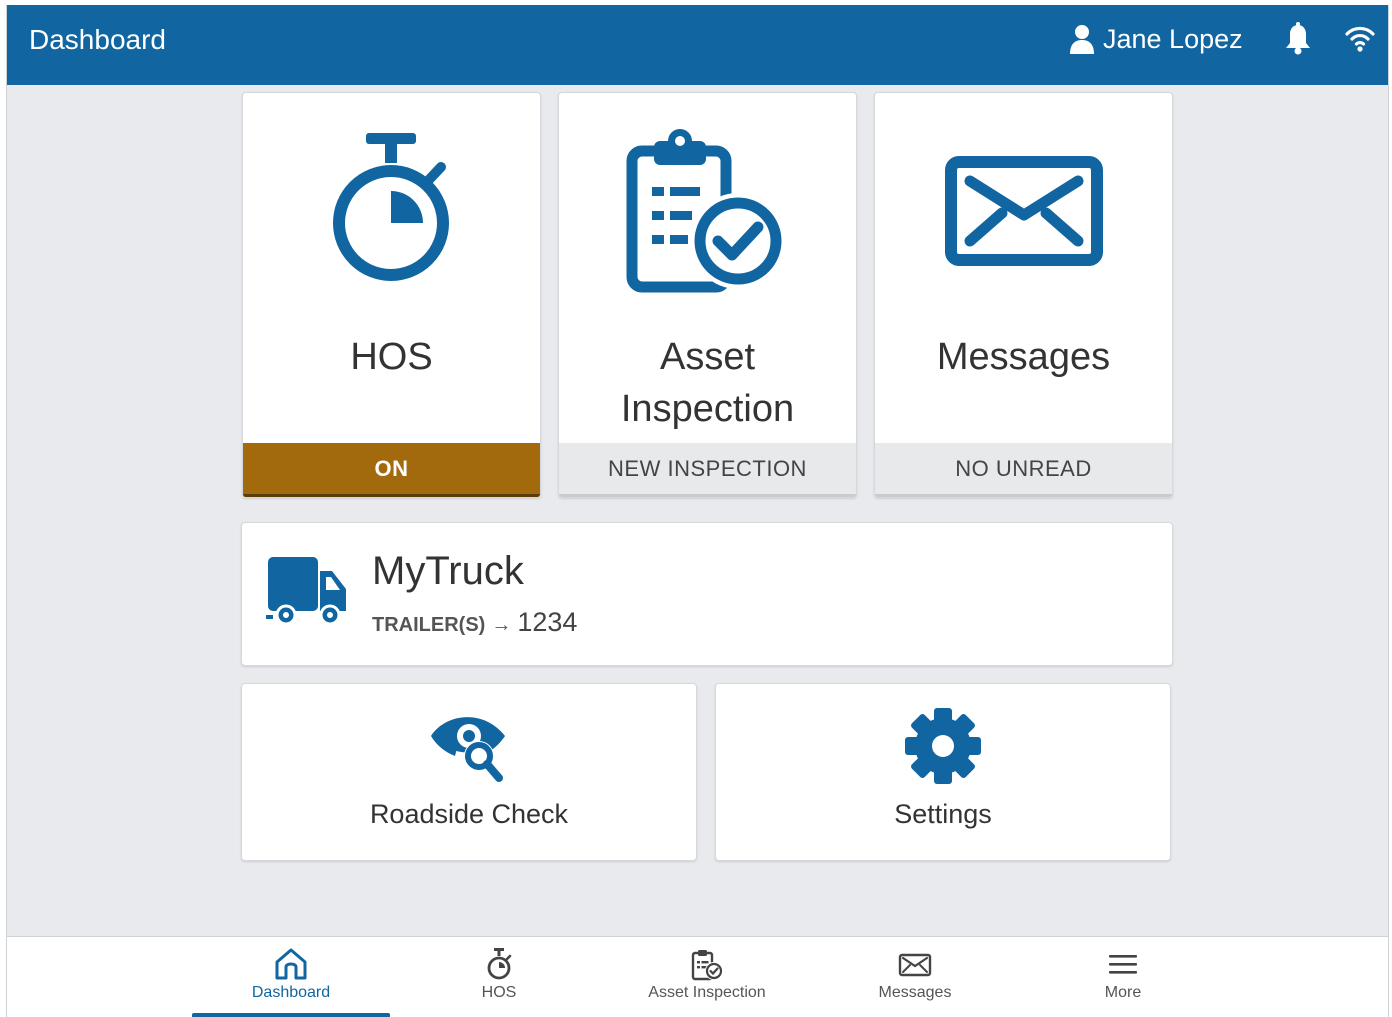 This screenshot has height=1017, width=1392. Describe the element at coordinates (1023, 295) in the screenshot. I see `messages-tile: Messages NO UNREAD` at that location.